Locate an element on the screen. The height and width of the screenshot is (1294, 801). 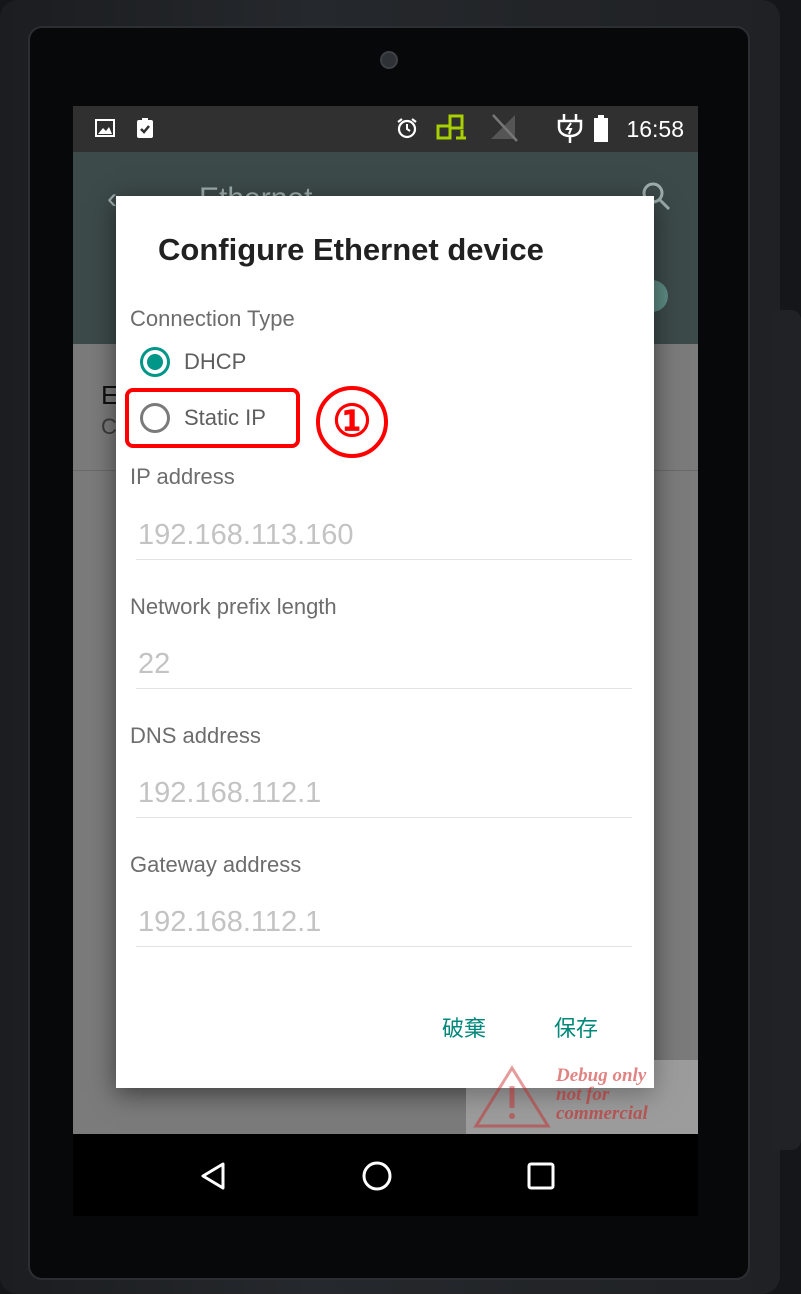
image-icon is located at coordinates (105, 128).